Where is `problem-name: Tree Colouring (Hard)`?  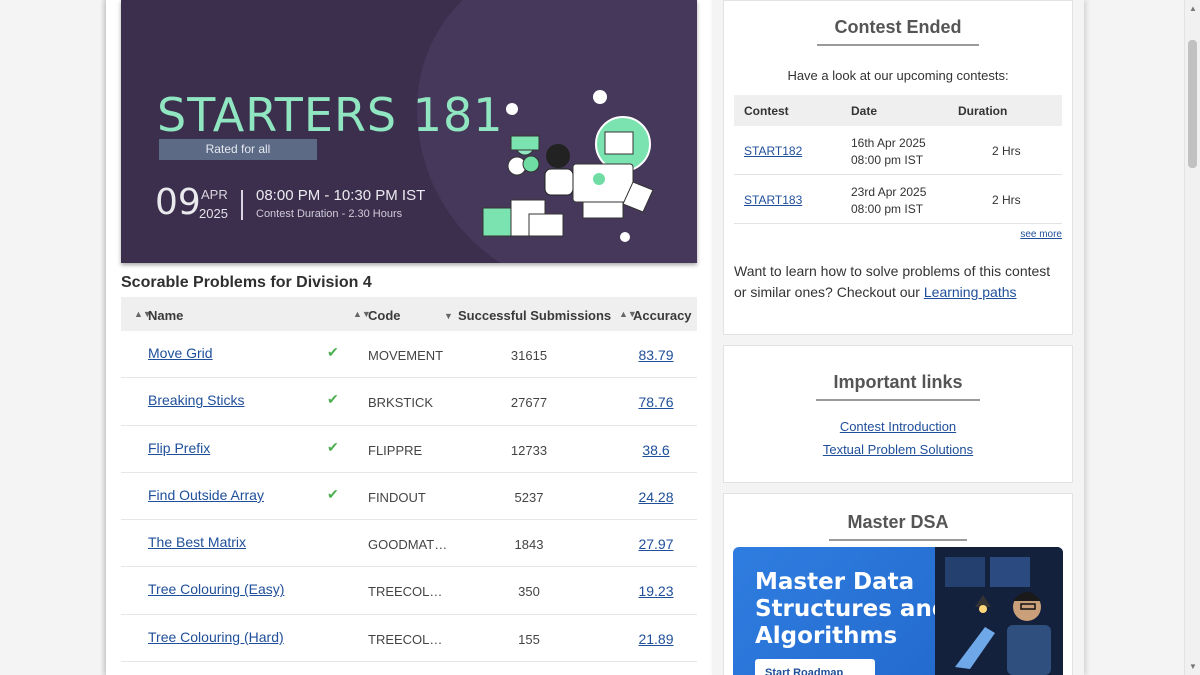
problem-name: Tree Colouring (Hard) is located at coordinates (216, 637).